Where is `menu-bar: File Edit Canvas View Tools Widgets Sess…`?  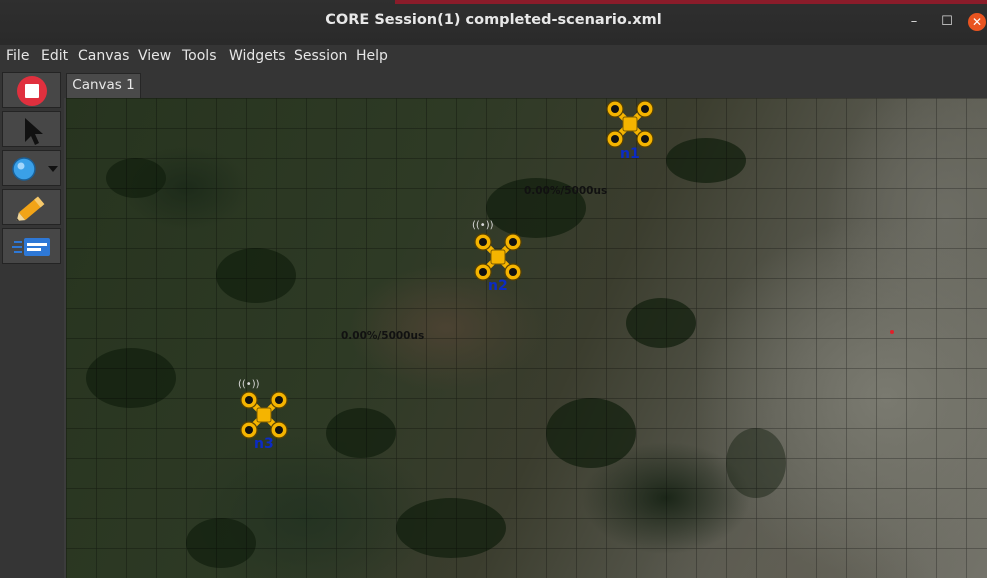 menu-bar: File Edit Canvas View Tools Widgets Sess… is located at coordinates (493, 57).